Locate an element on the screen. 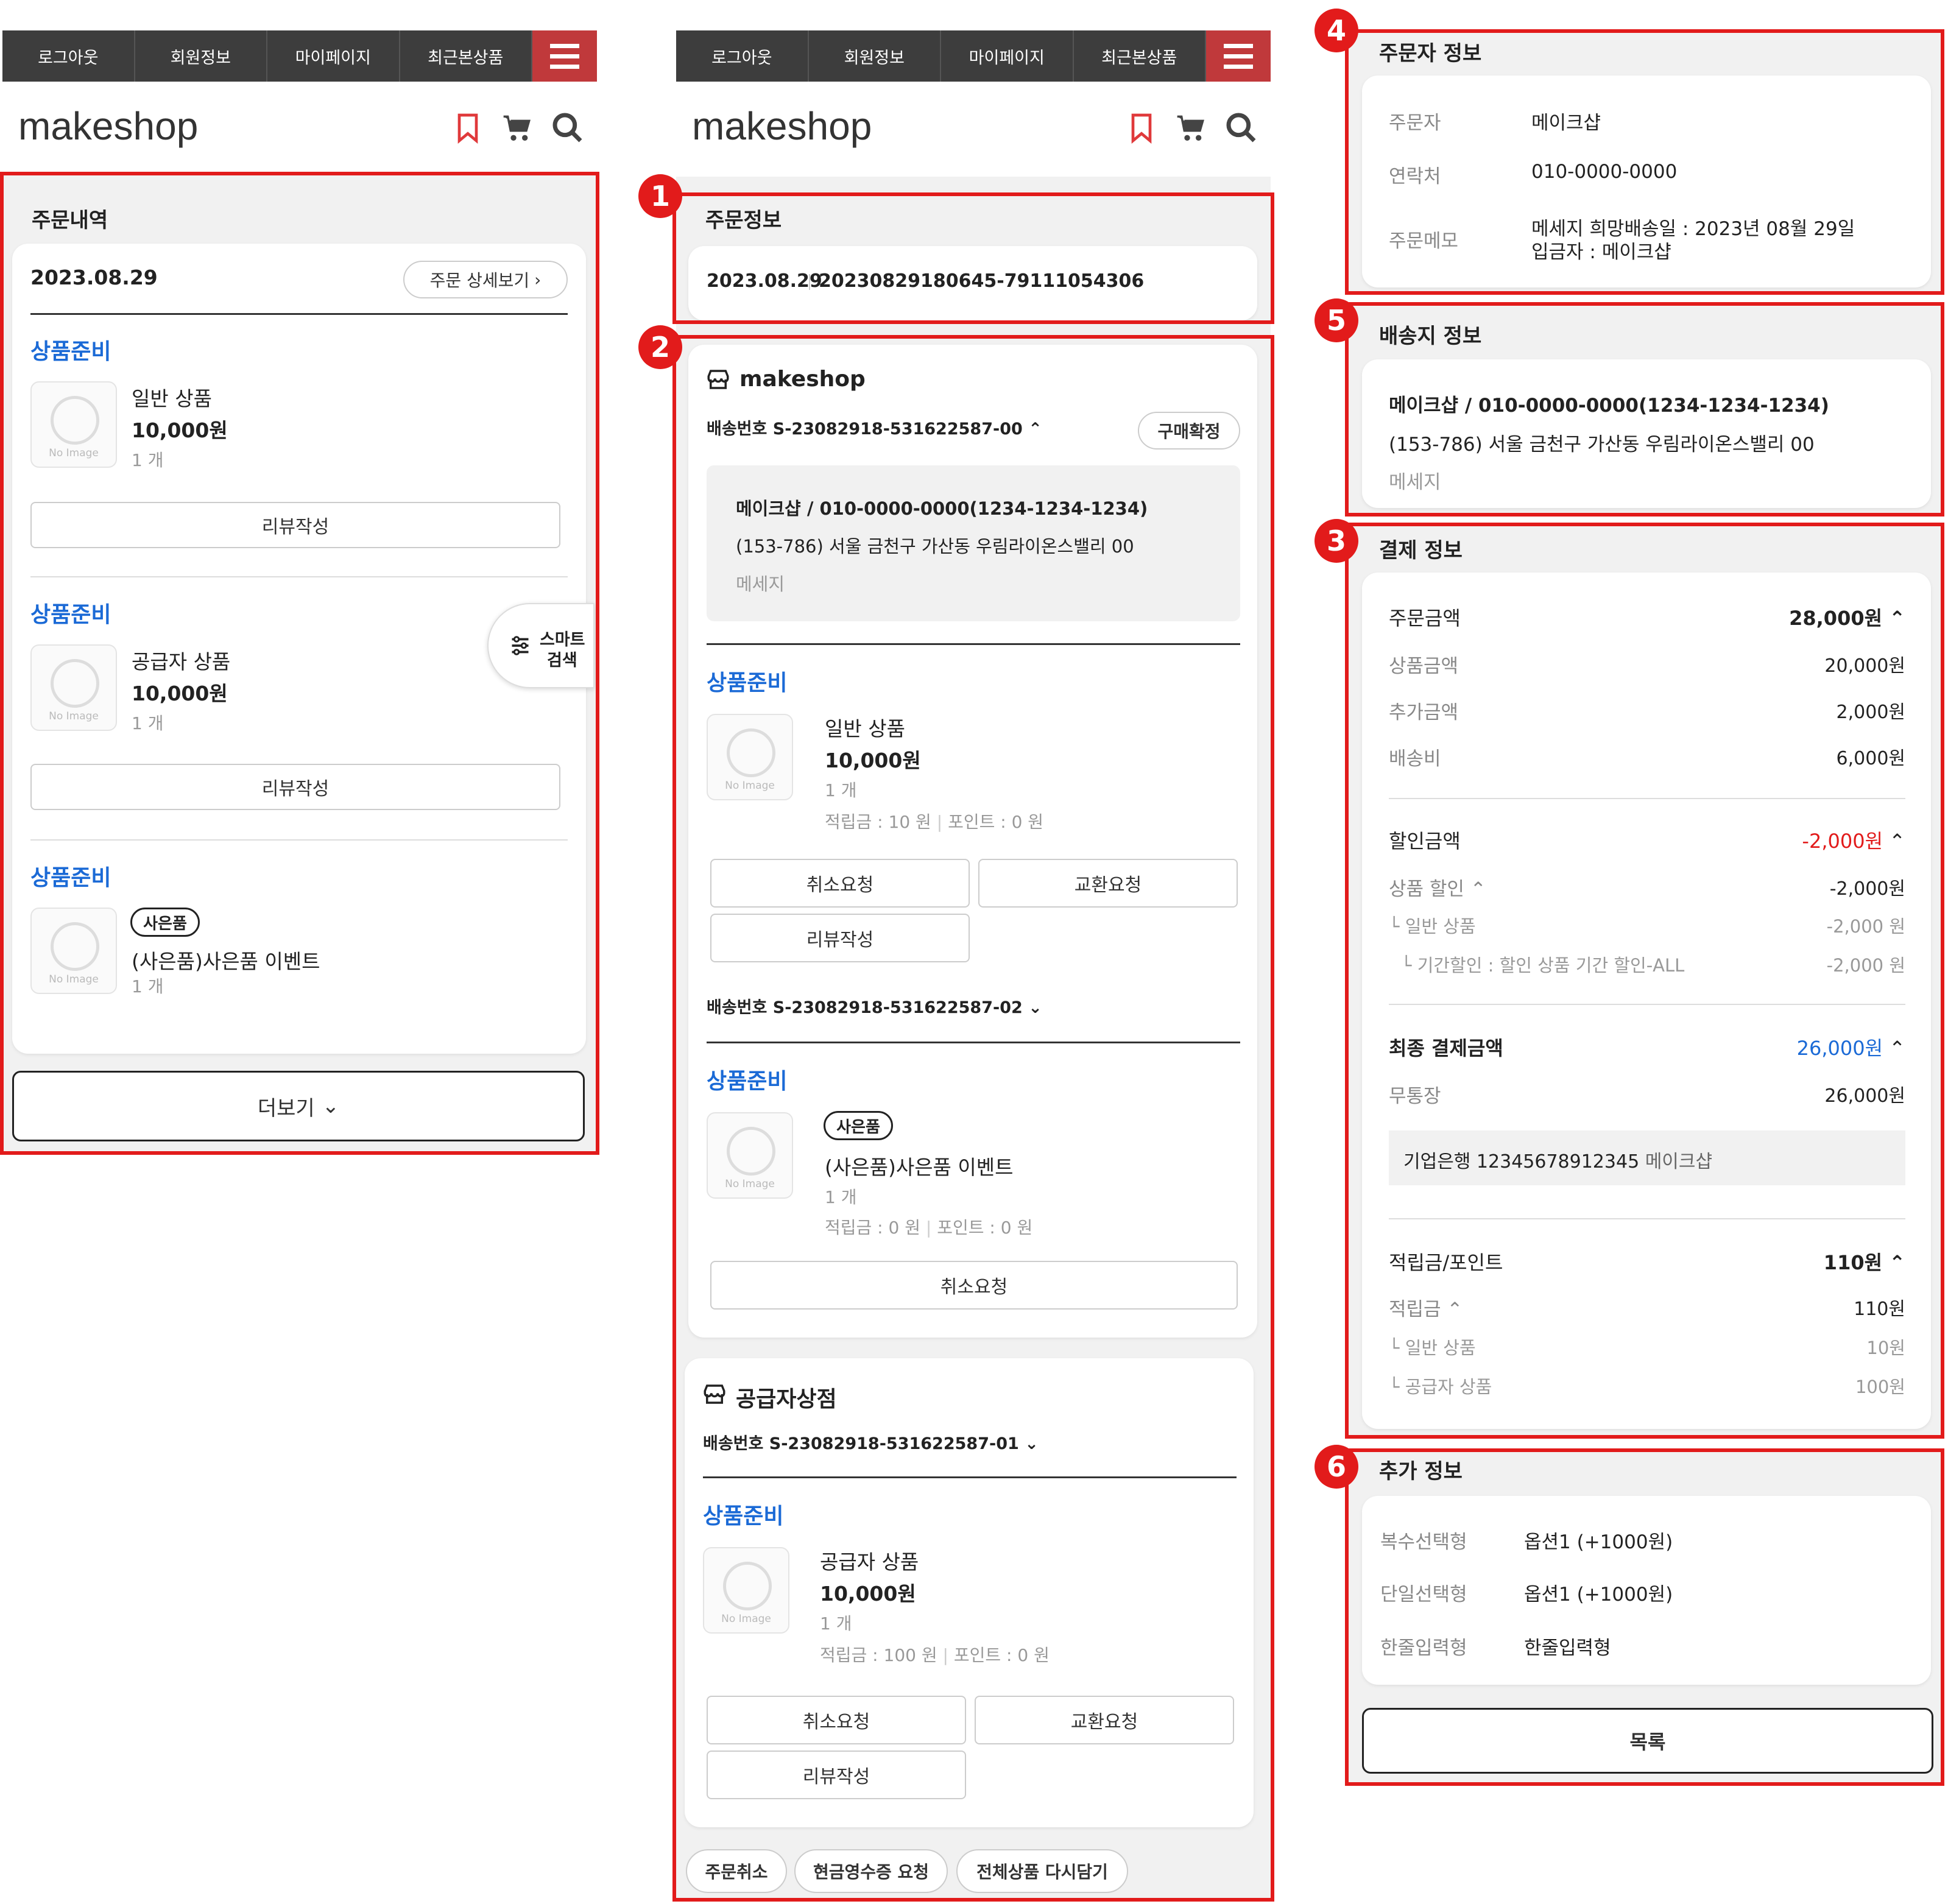 The image size is (1948, 1904). step-badge: 2 is located at coordinates (660, 347).